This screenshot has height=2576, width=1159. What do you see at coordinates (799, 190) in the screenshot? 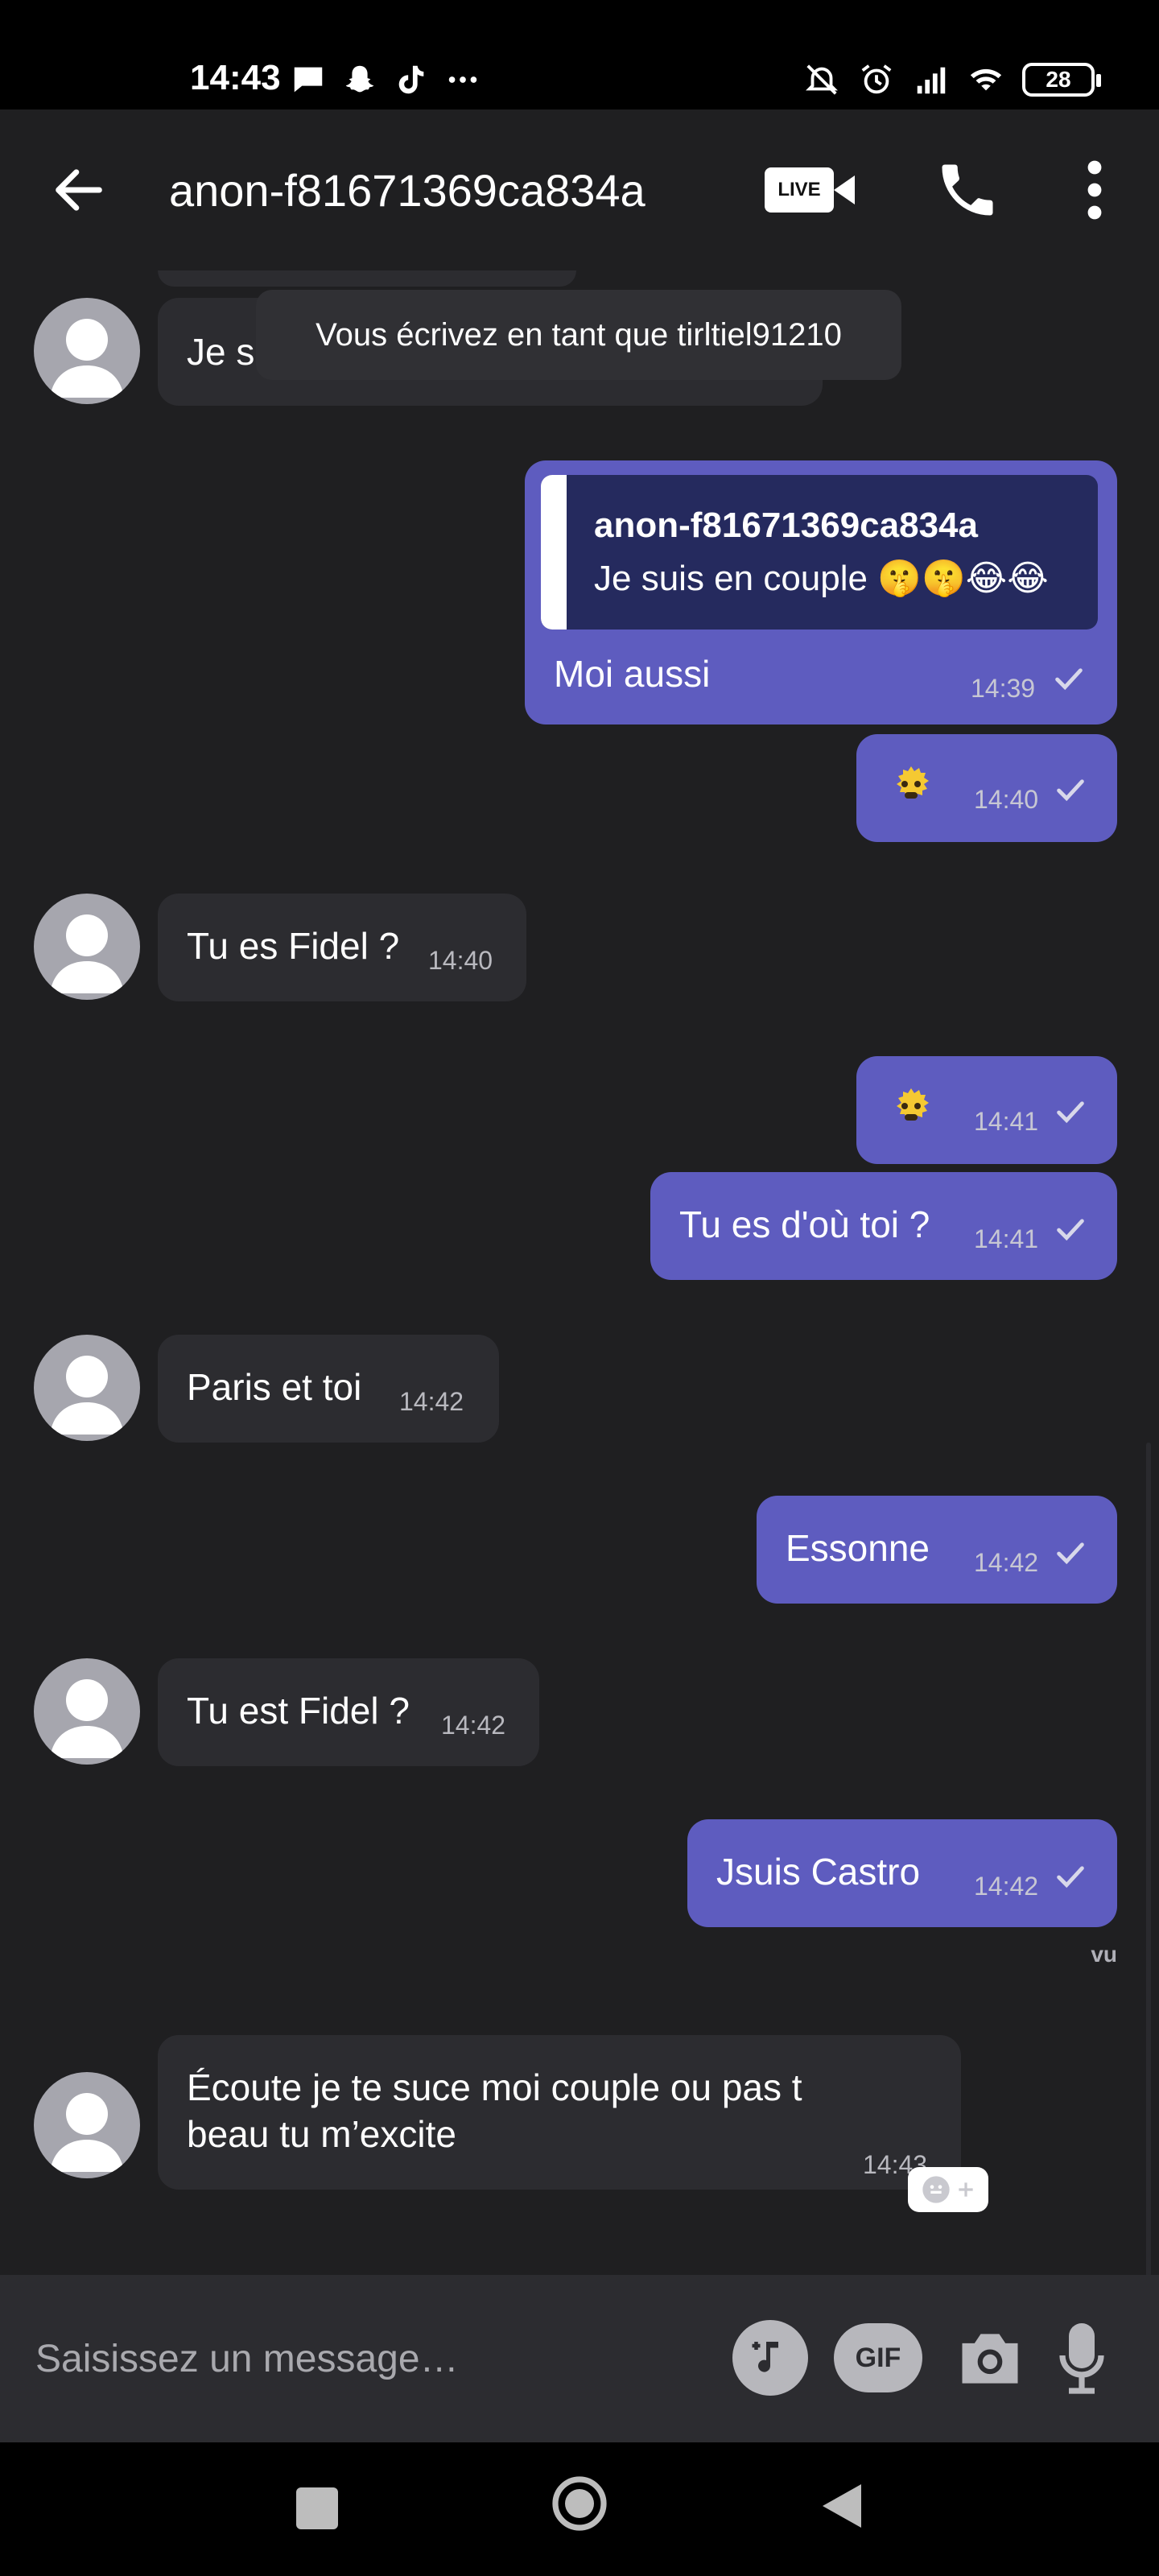
I see `live-label: LIVE` at bounding box center [799, 190].